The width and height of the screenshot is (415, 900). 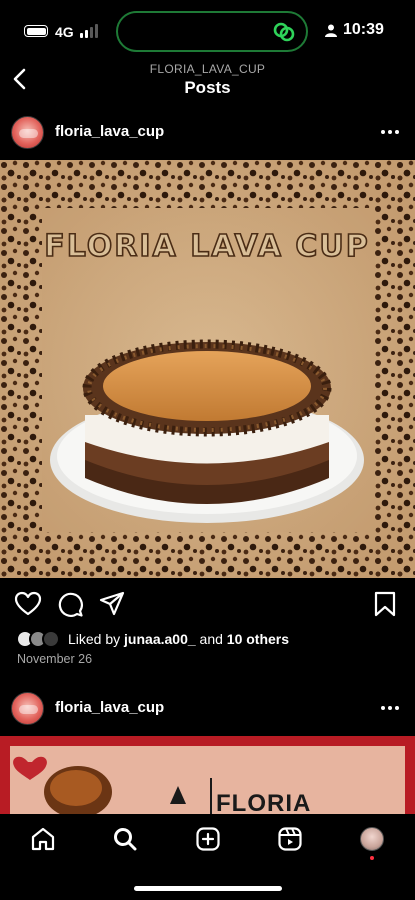 I want to click on liked-by: Liked by junaa.a00_ and 10 others, so click(x=152, y=639).